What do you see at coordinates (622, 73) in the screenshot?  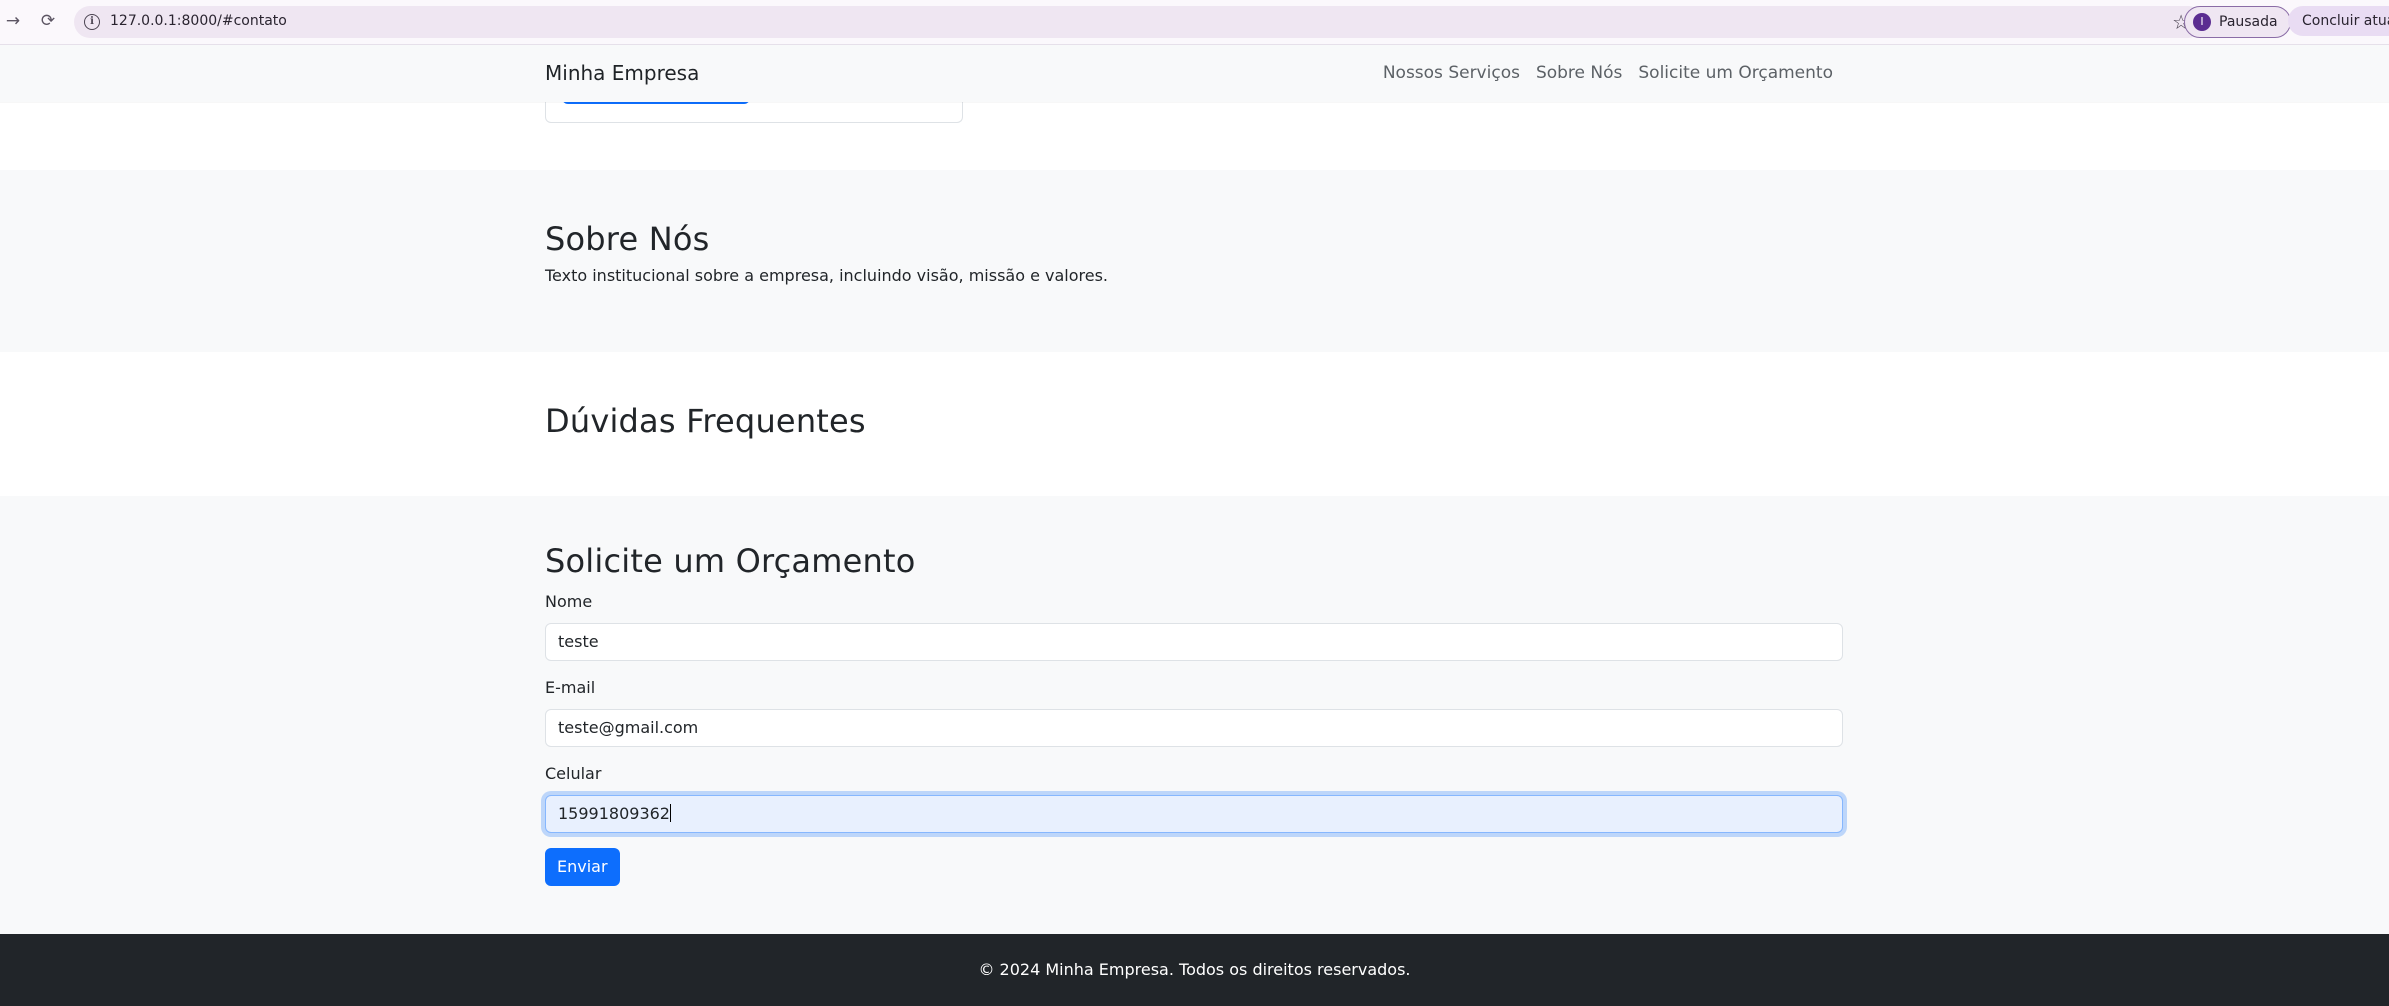 I see `brand-link: Minha Empresa` at bounding box center [622, 73].